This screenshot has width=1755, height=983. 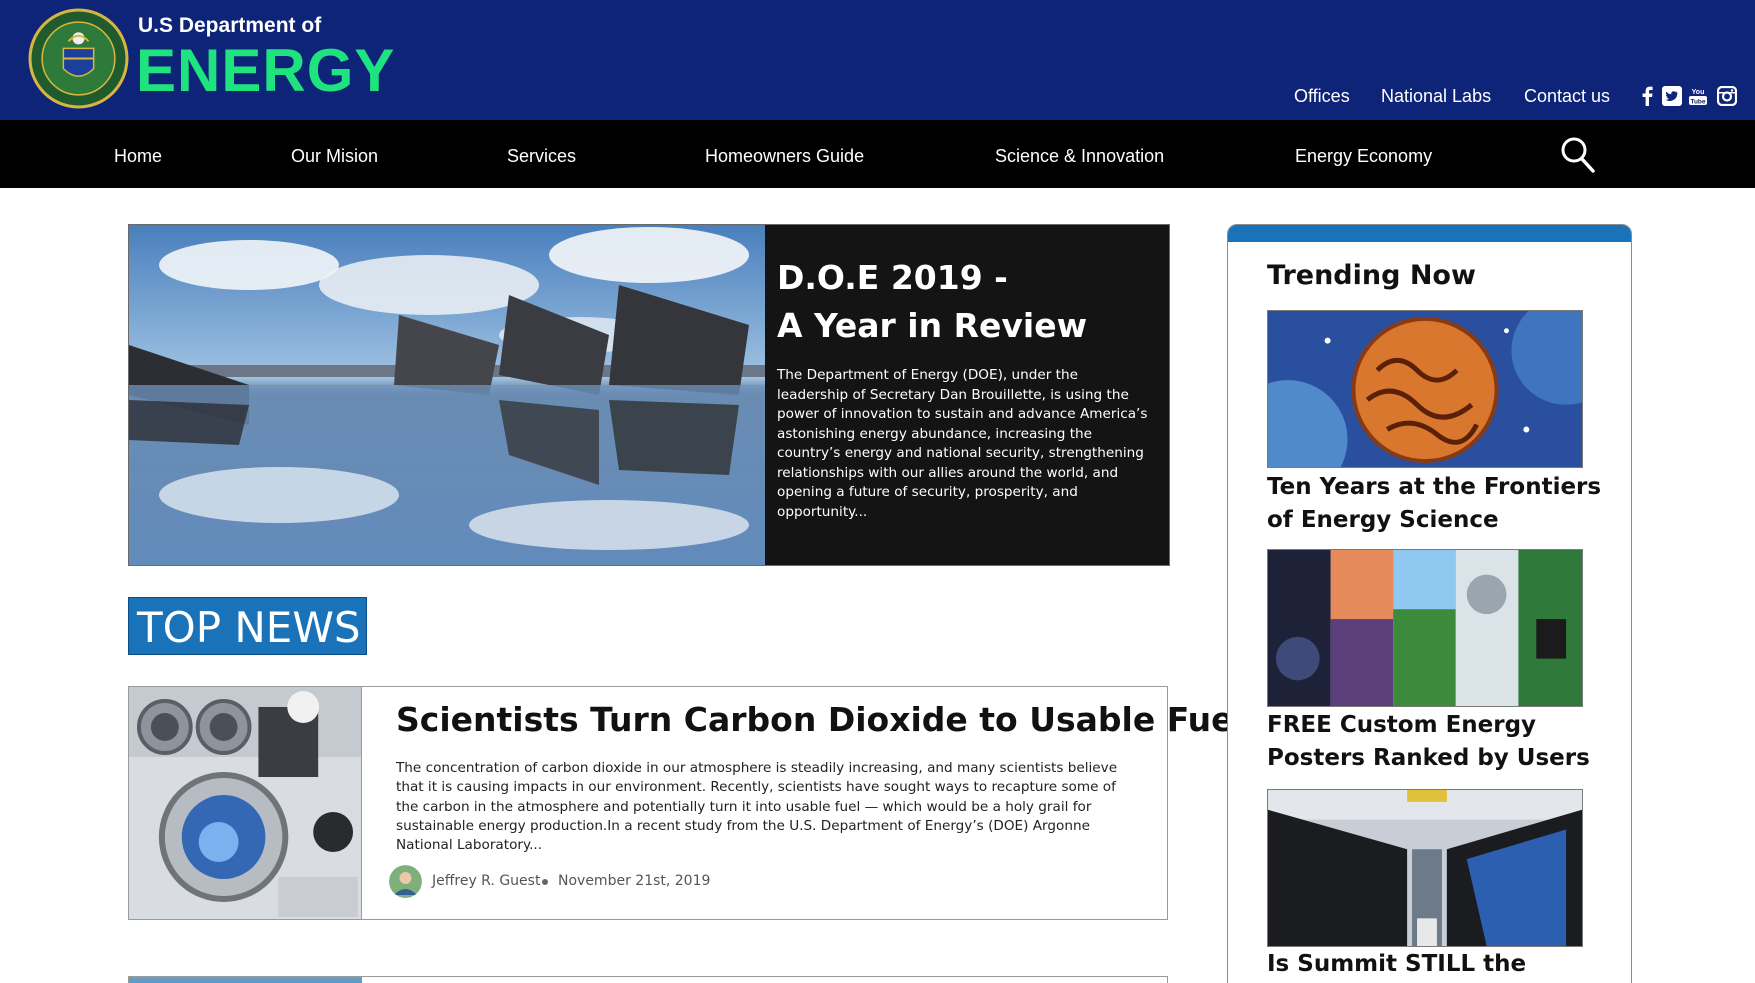 I want to click on hero-title-line2: A Year in Review, so click(x=932, y=325).